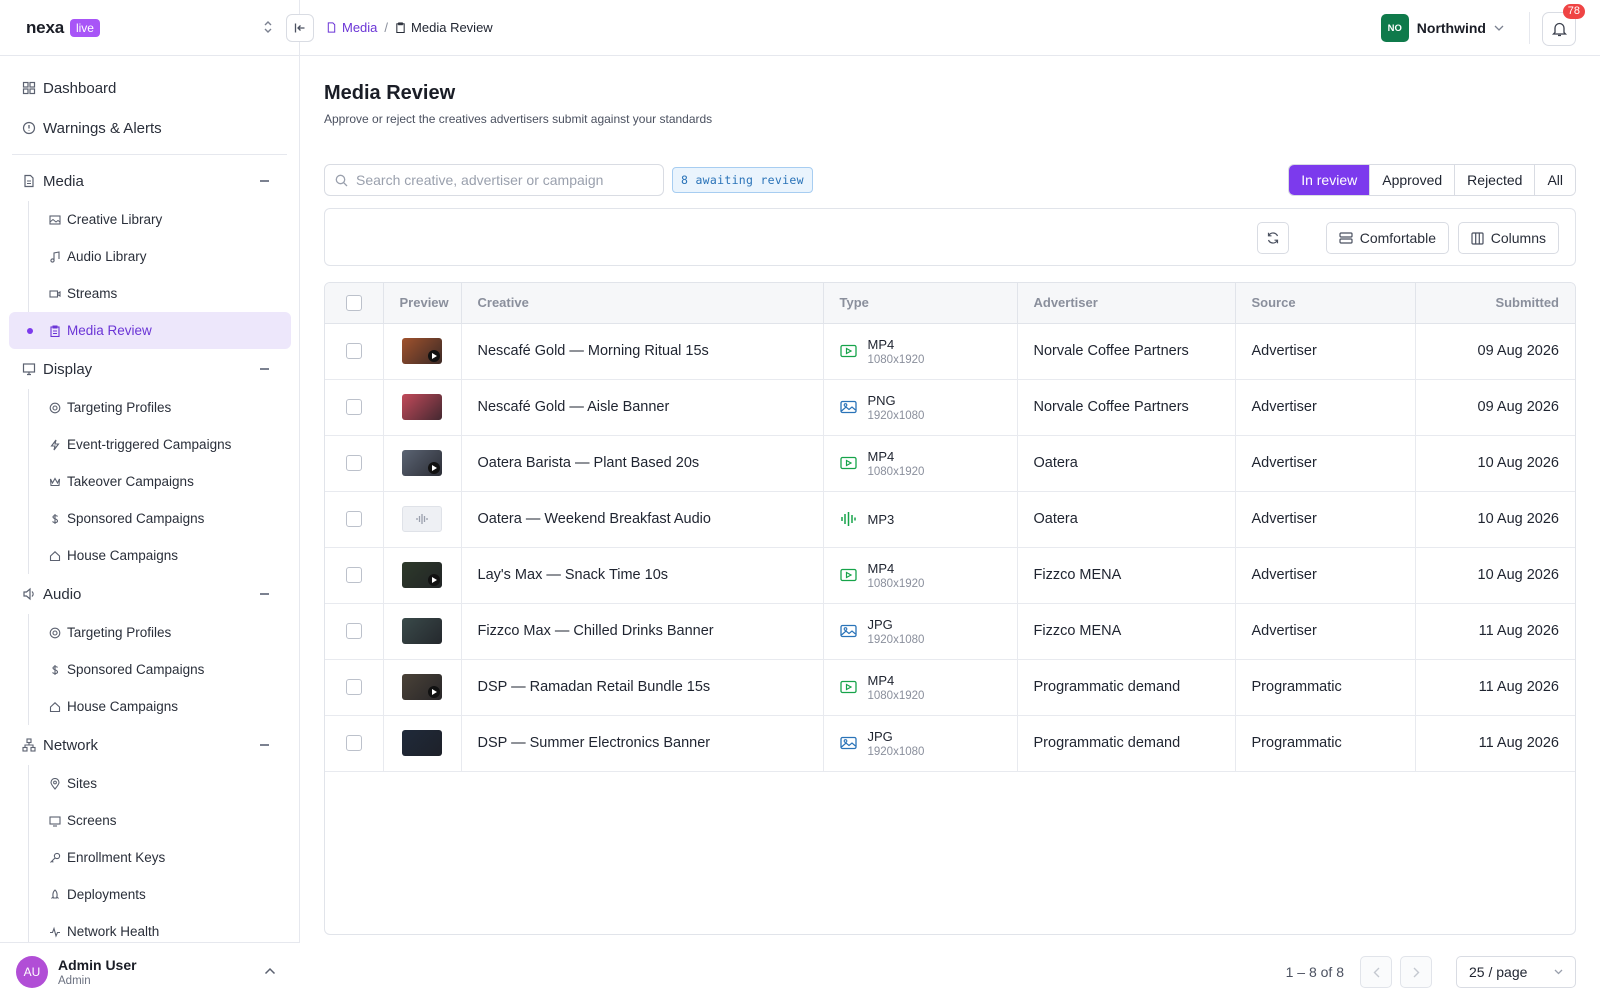 The width and height of the screenshot is (1600, 1000). What do you see at coordinates (160, 857) in the screenshot?
I see `sidebar-item-enrollment-keys: Enrollment Keys` at bounding box center [160, 857].